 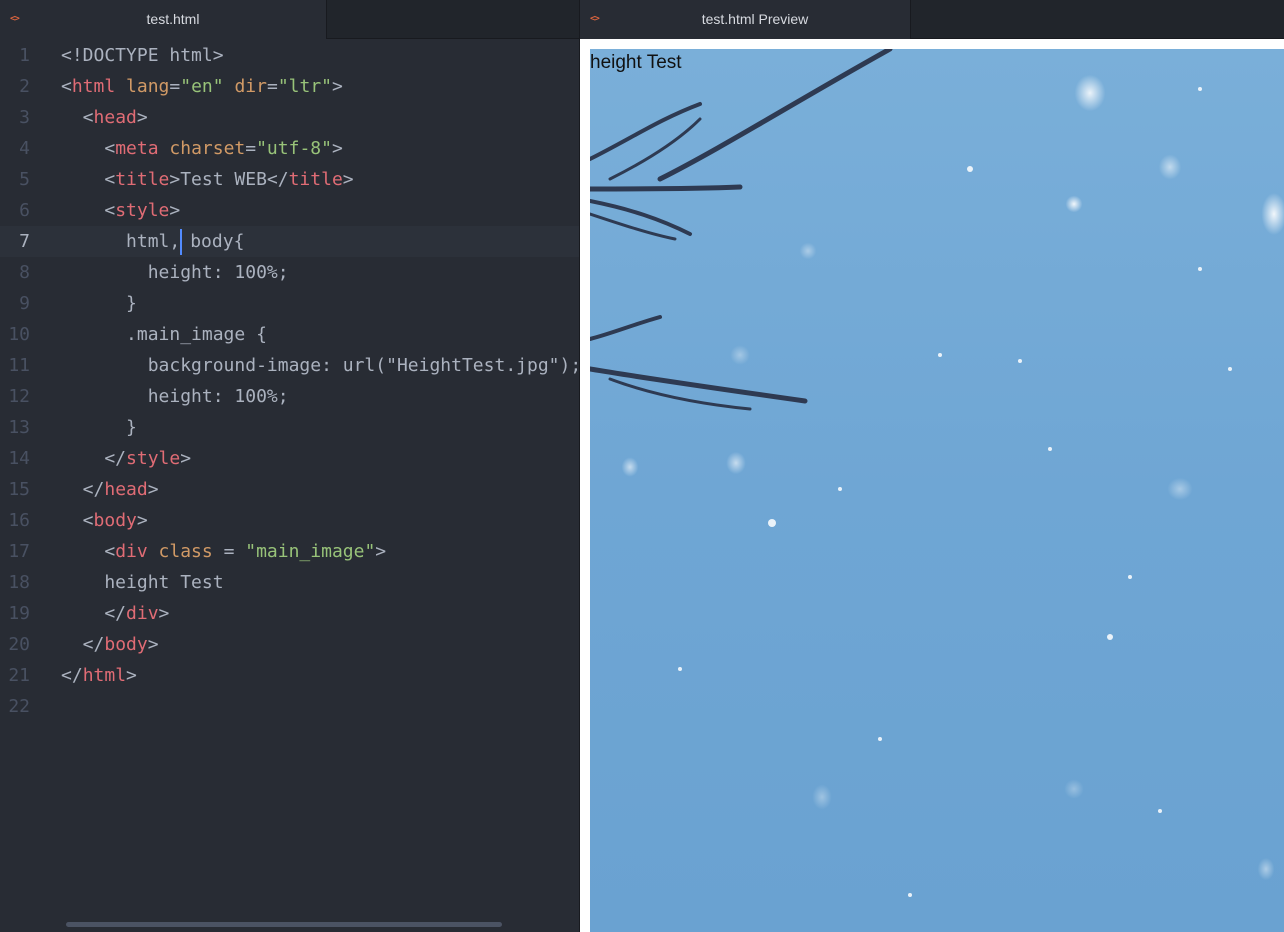 What do you see at coordinates (15, 19) in the screenshot?
I see `code-file-icon: <>` at bounding box center [15, 19].